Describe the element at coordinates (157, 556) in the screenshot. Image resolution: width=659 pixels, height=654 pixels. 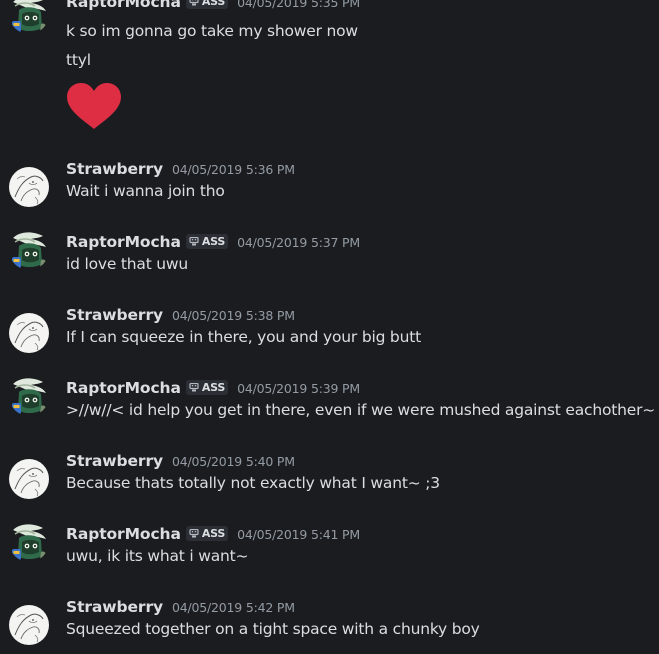
I see `message-text: uwu, ik its what i want~` at that location.